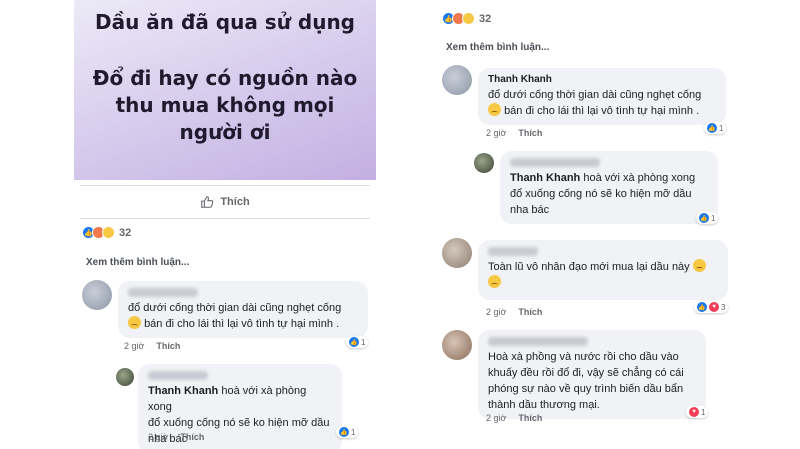 The image size is (800, 449). I want to click on comment-text: nha bác, so click(530, 210).